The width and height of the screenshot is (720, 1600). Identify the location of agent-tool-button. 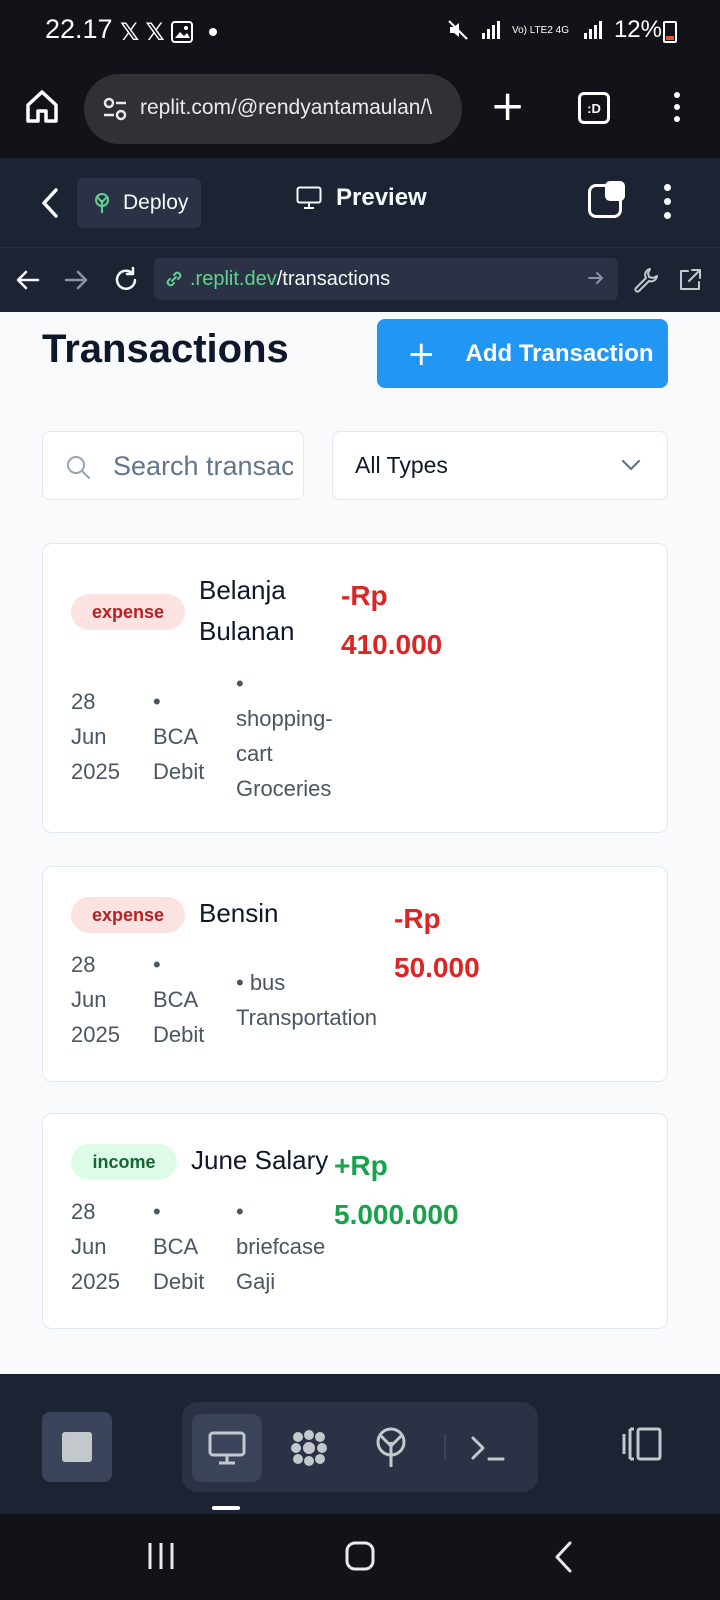
(309, 1448).